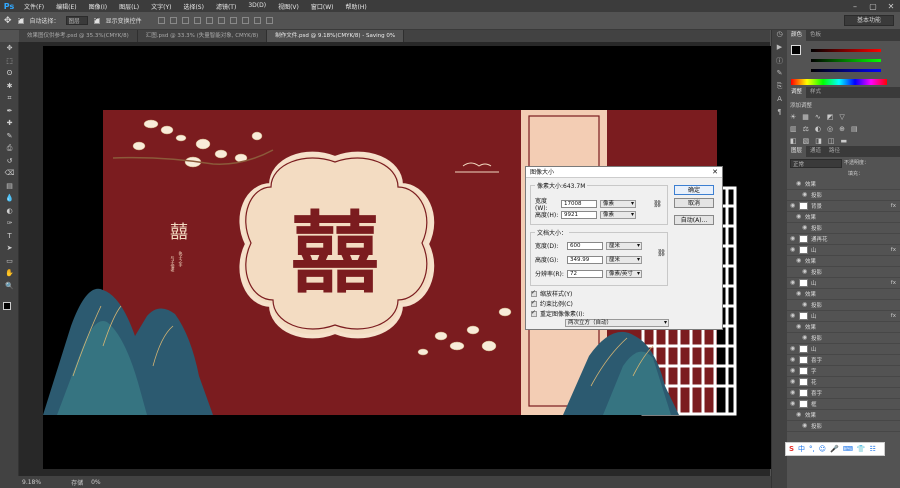 The width and height of the screenshot is (900, 488). Describe the element at coordinates (31, 482) in the screenshot. I see `zoom-level: 9.18%` at that location.